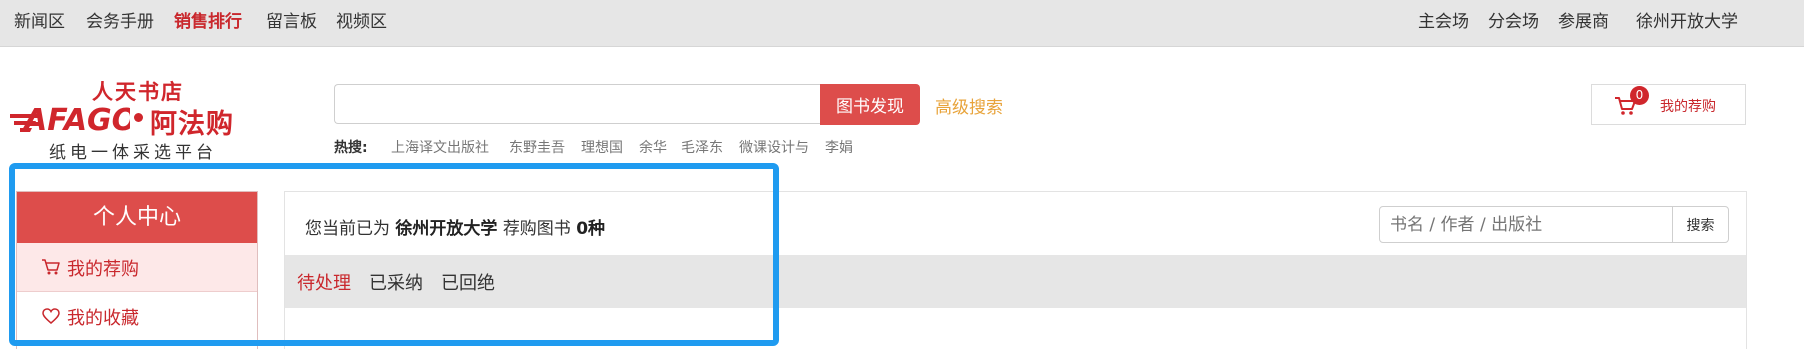 This screenshot has width=1804, height=349. I want to click on heart-icon, so click(51, 316).